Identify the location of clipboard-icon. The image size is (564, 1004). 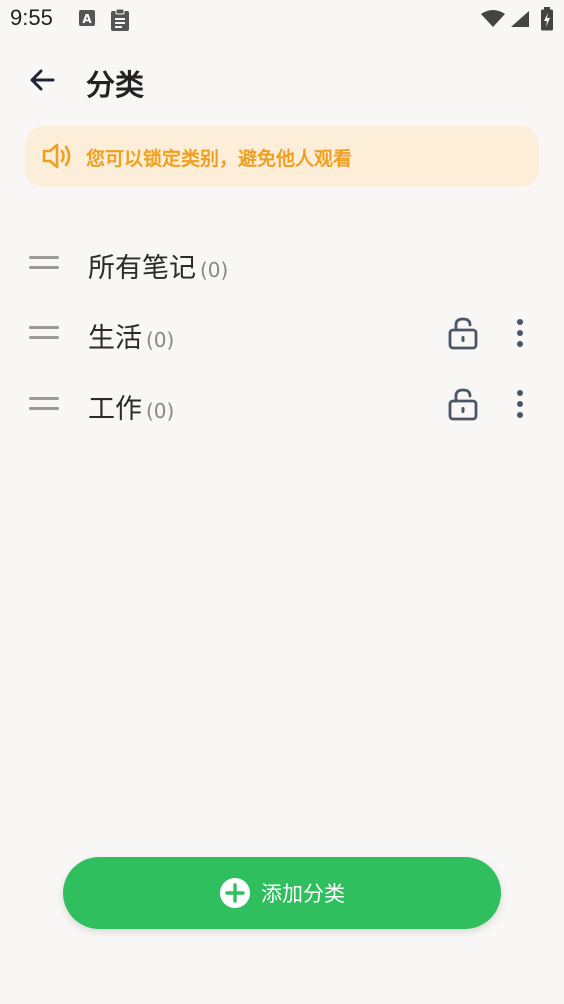
(120, 22).